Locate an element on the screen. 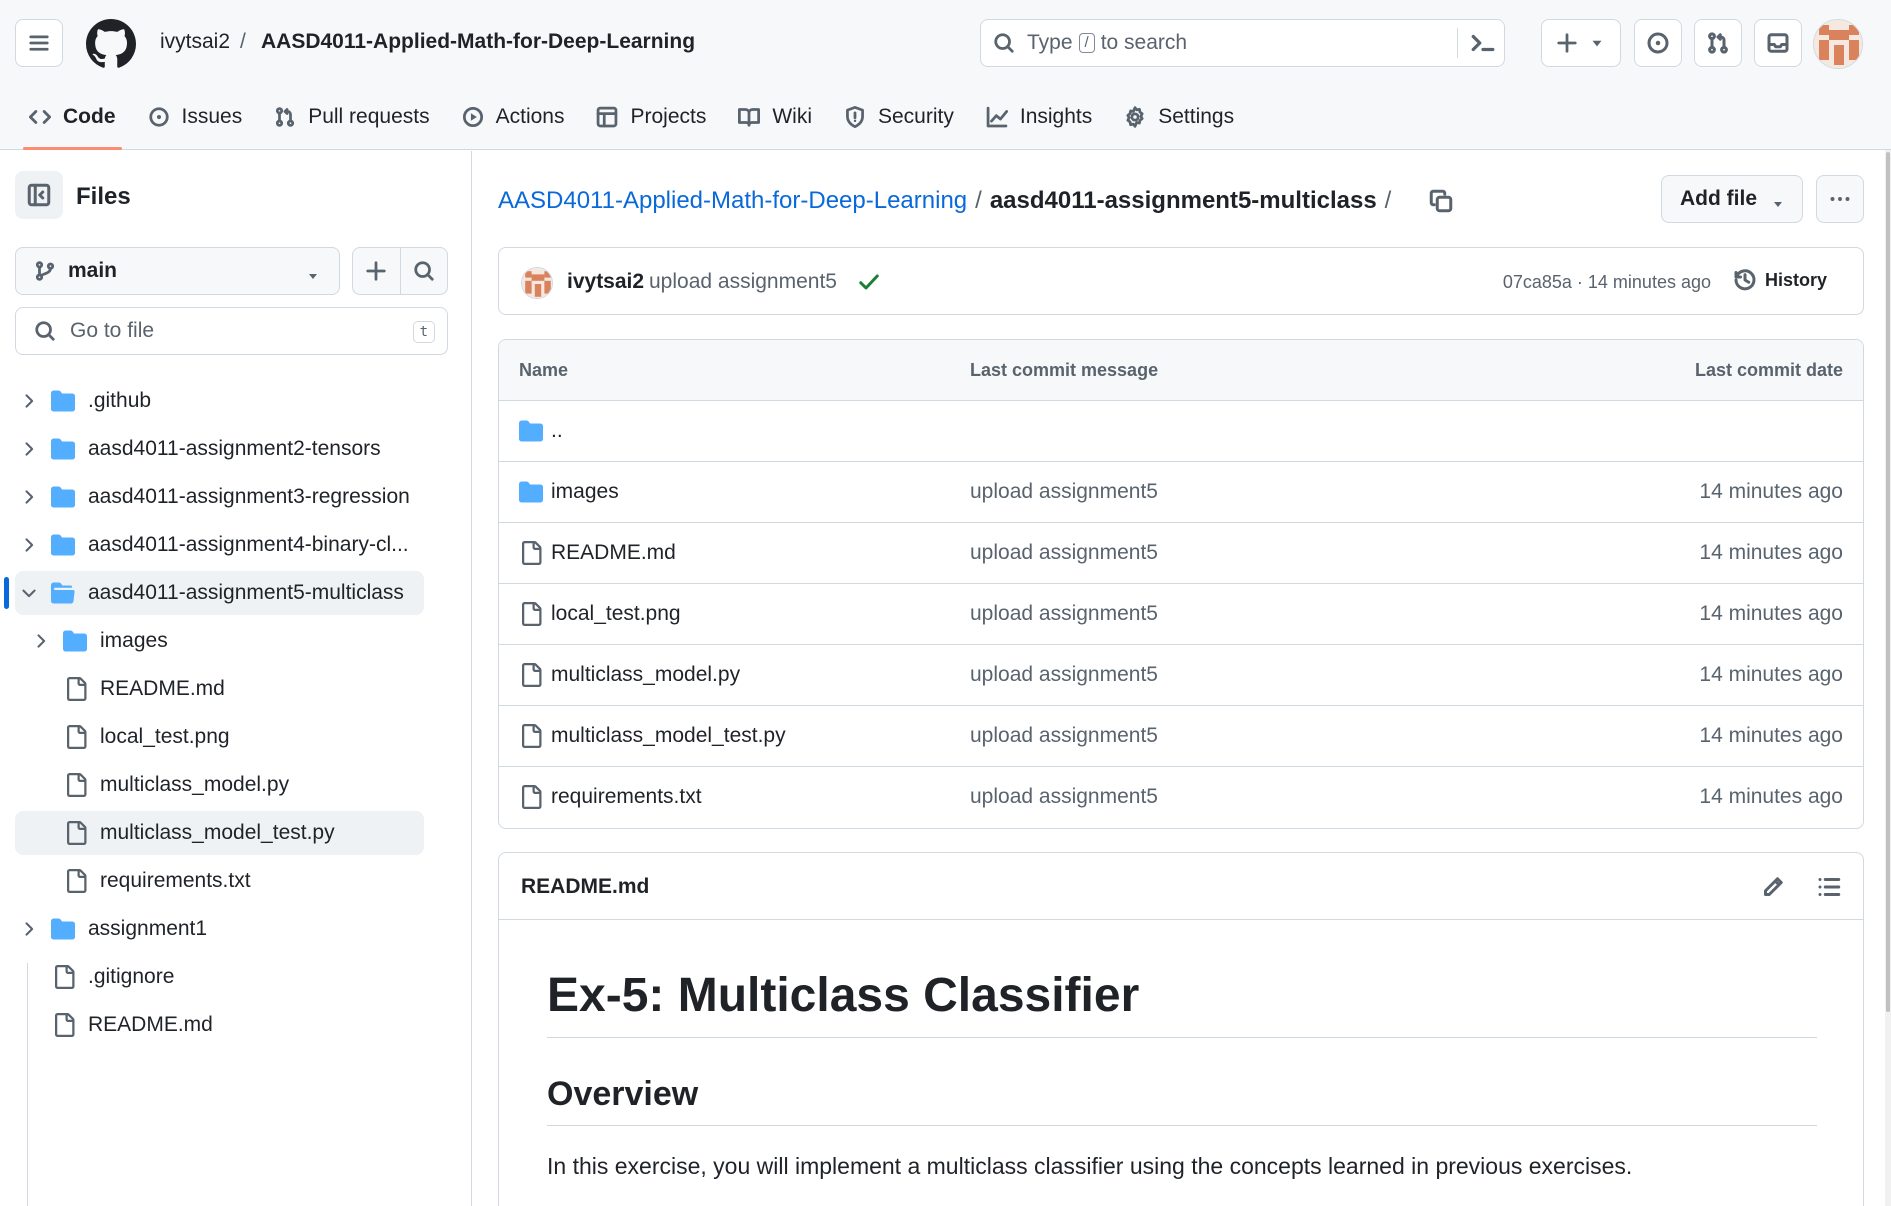 The height and width of the screenshot is (1206, 1891). sidebar-collapse-icon is located at coordinates (39, 195).